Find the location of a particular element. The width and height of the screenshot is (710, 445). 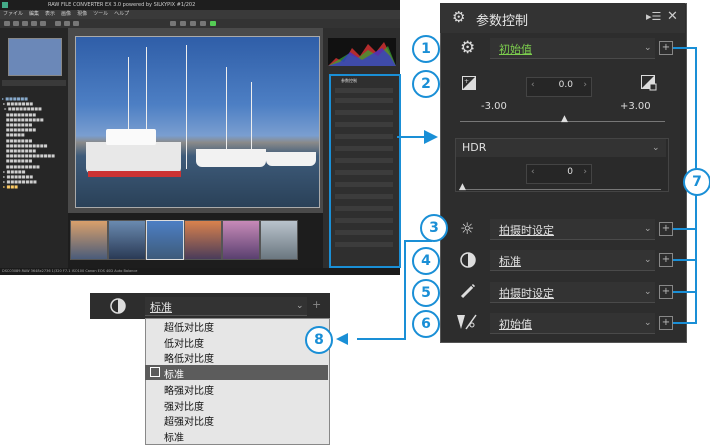

menu-develop: 現像 is located at coordinates (82, 14).